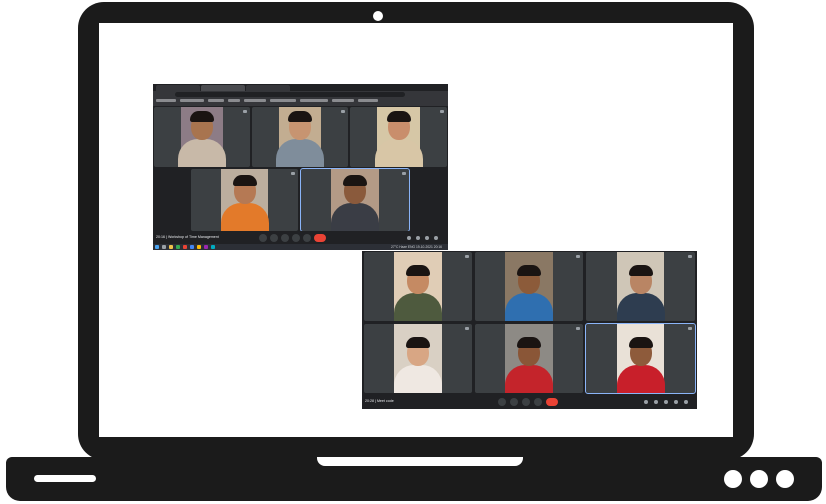 The width and height of the screenshot is (826, 504). I want to click on meet-window-bottom: 20:28 | Meet code, so click(529, 330).